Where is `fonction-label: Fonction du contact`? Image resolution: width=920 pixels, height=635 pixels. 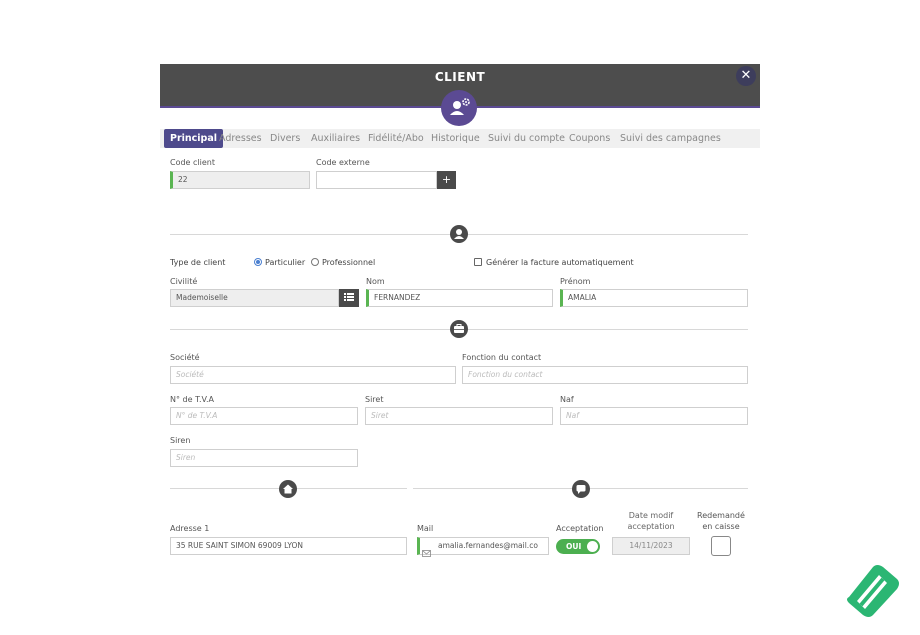 fonction-label: Fonction du contact is located at coordinates (502, 357).